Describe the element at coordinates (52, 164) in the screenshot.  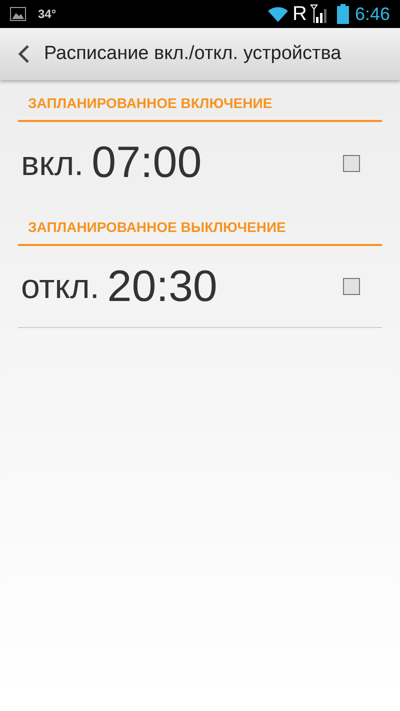
I see `row-label: вкл.` at that location.